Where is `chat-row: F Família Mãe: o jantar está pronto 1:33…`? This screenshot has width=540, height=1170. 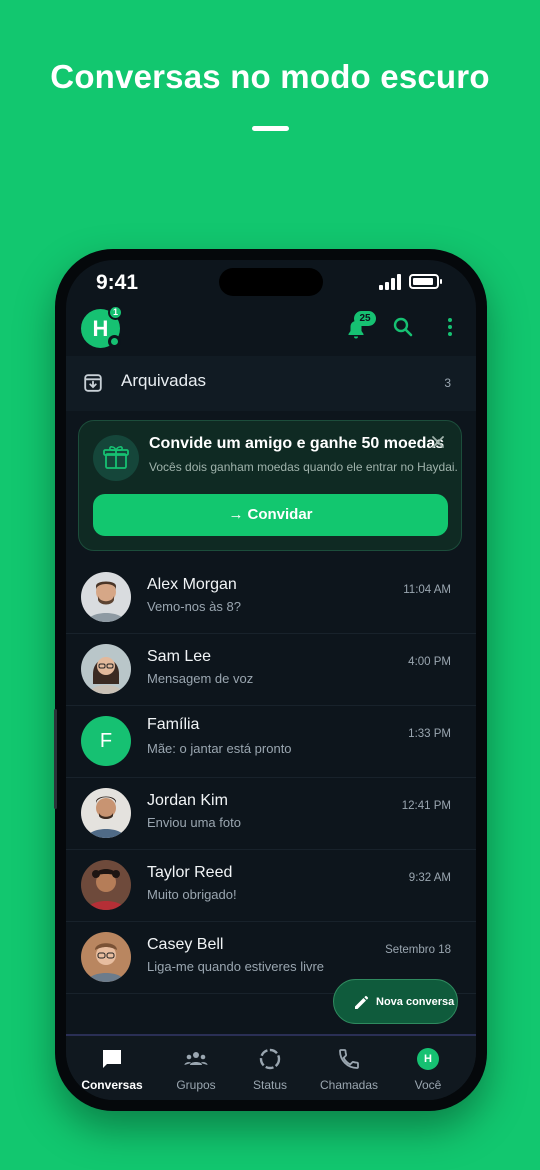 chat-row: F Família Mãe: o jantar está pronto 1:33… is located at coordinates (271, 742).